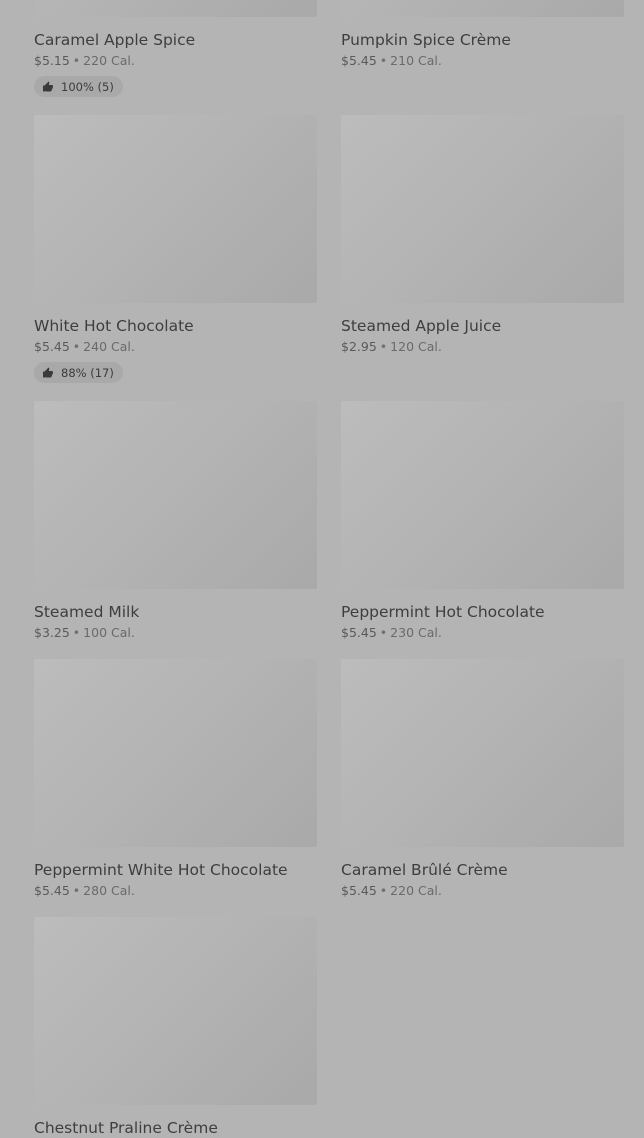 Image resolution: width=644 pixels, height=1138 pixels. What do you see at coordinates (87, 372) in the screenshot?
I see `rating-value: 88% (17)` at bounding box center [87, 372].